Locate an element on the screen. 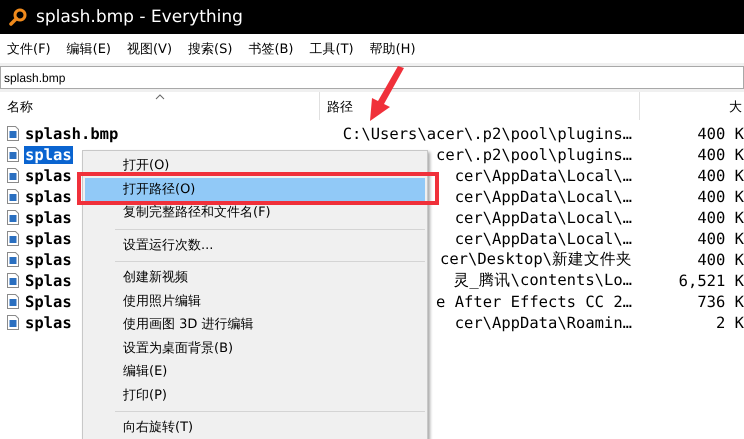 The image size is (744, 439). context-menu-item: 打印(P) is located at coordinates (255, 395).